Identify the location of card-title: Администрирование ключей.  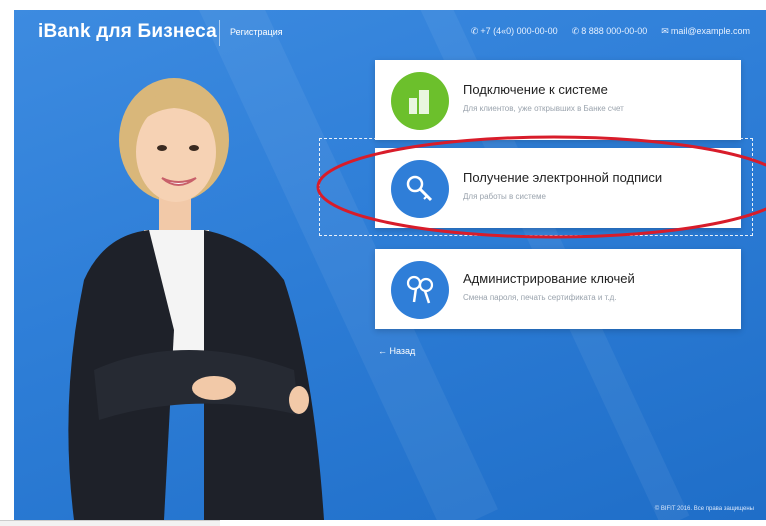
(549, 278).